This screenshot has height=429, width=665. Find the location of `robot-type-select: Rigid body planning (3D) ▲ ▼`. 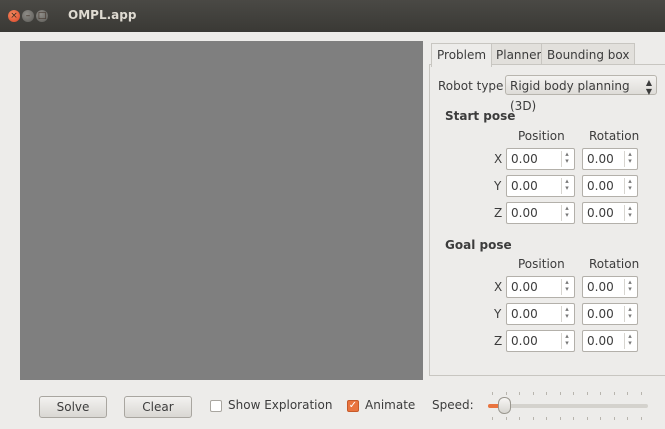

robot-type-select: Rigid body planning (3D) ▲ ▼ is located at coordinates (581, 94).